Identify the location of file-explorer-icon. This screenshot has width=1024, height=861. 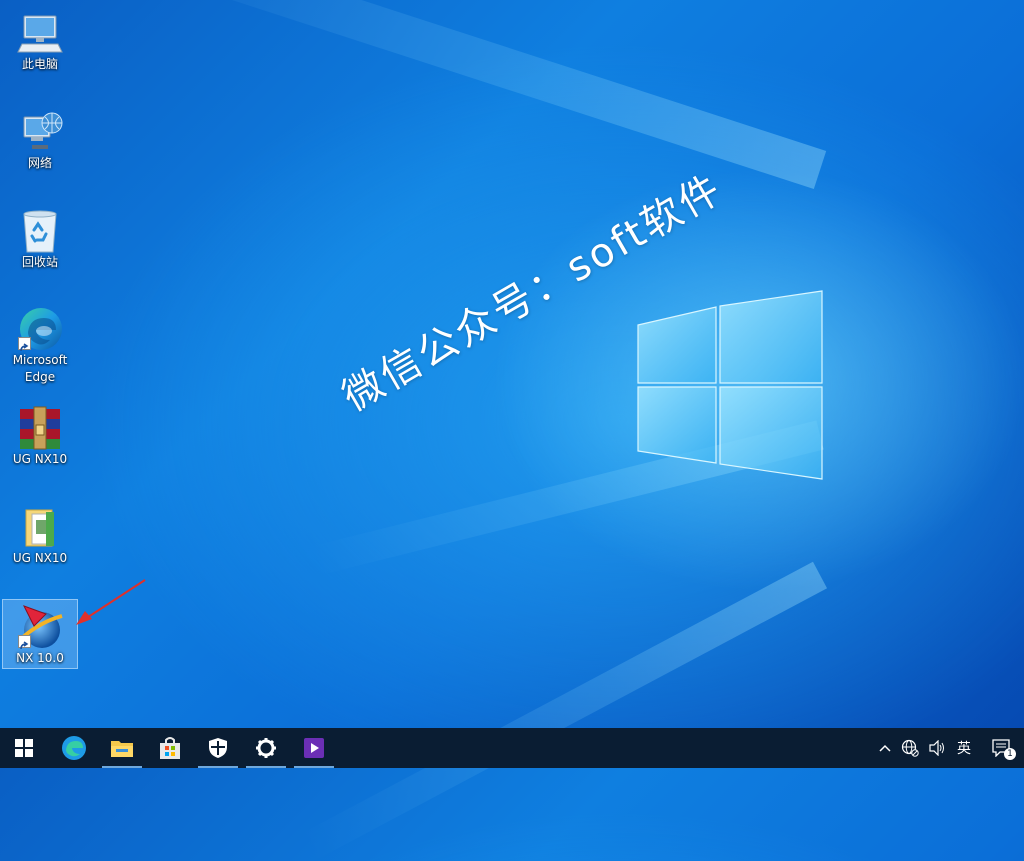
(122, 749).